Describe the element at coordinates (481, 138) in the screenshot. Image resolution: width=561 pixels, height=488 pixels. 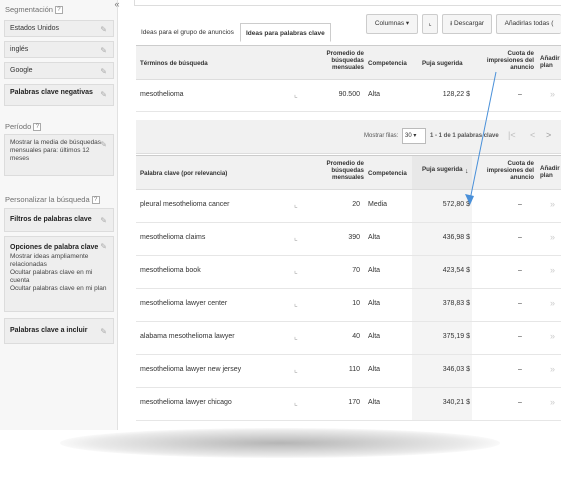
I see `annotation-arrow` at that location.